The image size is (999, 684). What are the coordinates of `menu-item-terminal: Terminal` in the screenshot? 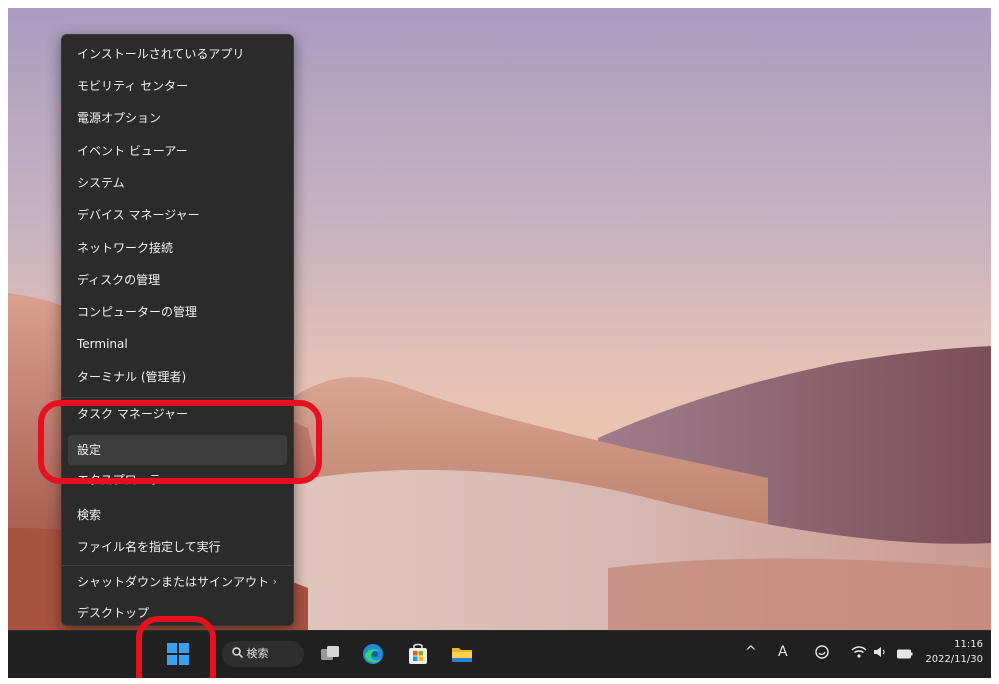 It's located at (177, 344).